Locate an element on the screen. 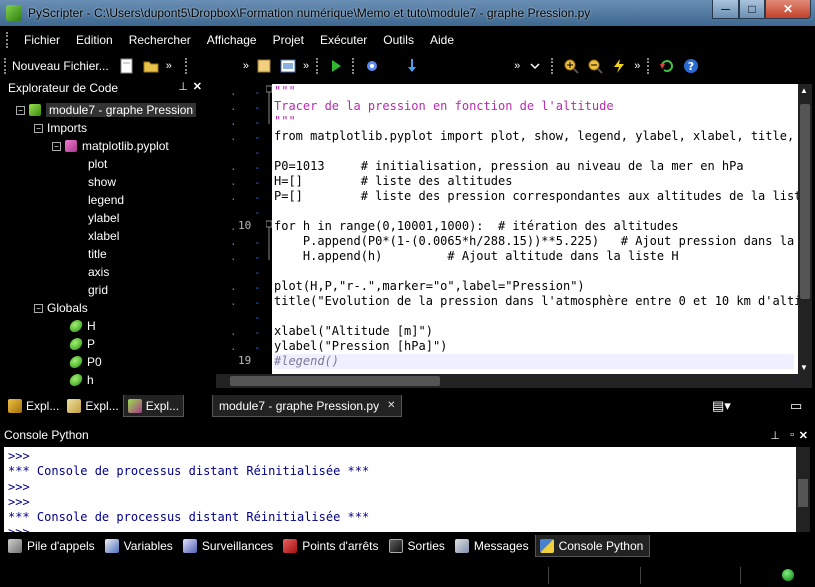 The image size is (815, 587). bookmark-icon is located at coordinates (264, 66).